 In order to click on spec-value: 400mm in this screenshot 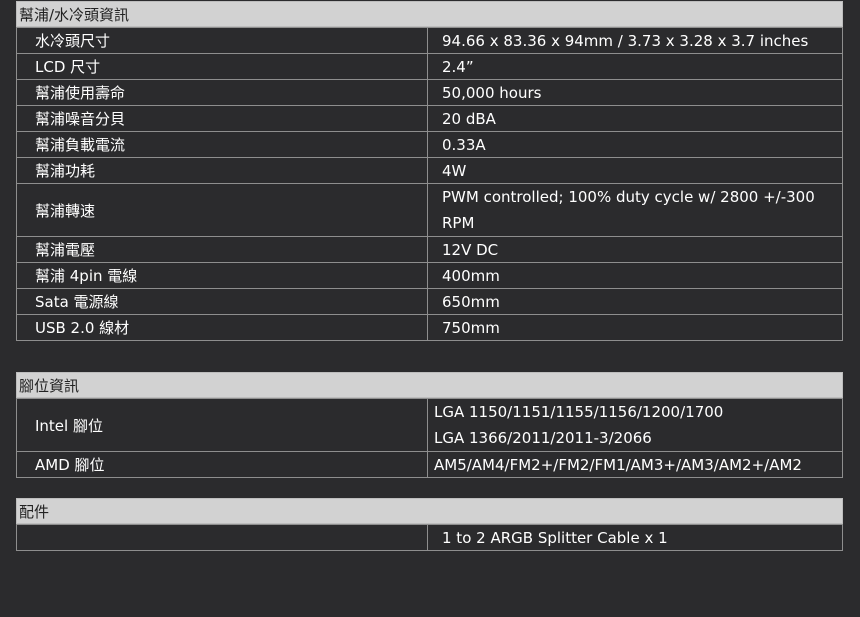, I will do `click(635, 275)`.